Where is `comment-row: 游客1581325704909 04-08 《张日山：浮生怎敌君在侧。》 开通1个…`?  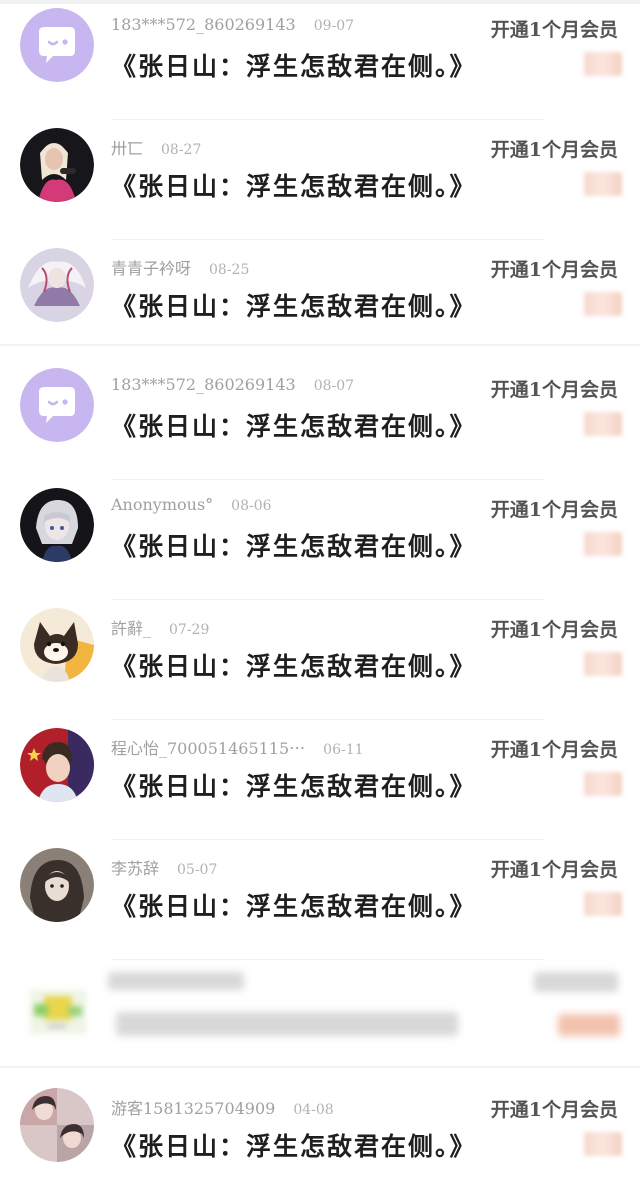 comment-row: 游客1581325704909 04-08 《张日山：浮生怎敌君在侧。》 开通1个… is located at coordinates (320, 1140).